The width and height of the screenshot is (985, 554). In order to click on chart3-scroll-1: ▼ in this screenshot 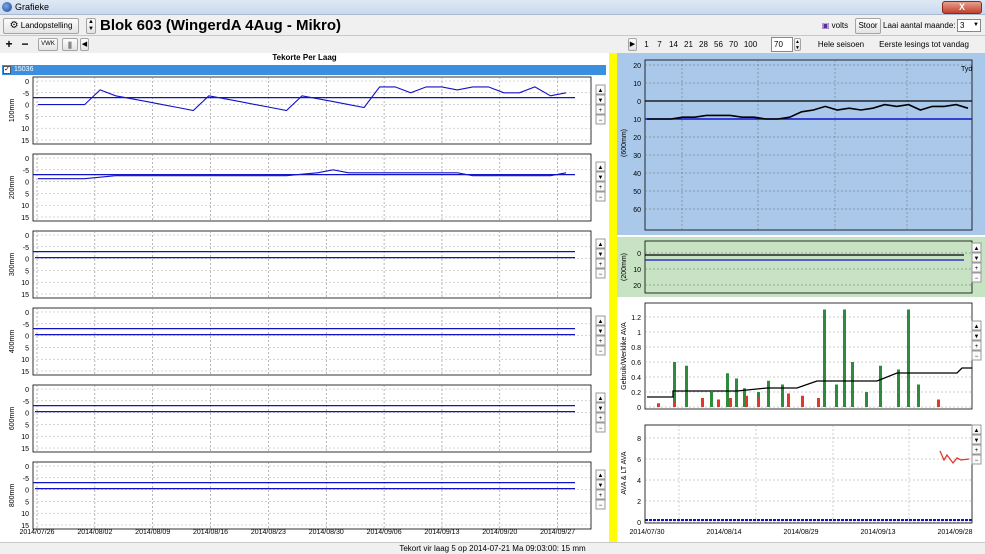, I will do `click(976, 335)`.